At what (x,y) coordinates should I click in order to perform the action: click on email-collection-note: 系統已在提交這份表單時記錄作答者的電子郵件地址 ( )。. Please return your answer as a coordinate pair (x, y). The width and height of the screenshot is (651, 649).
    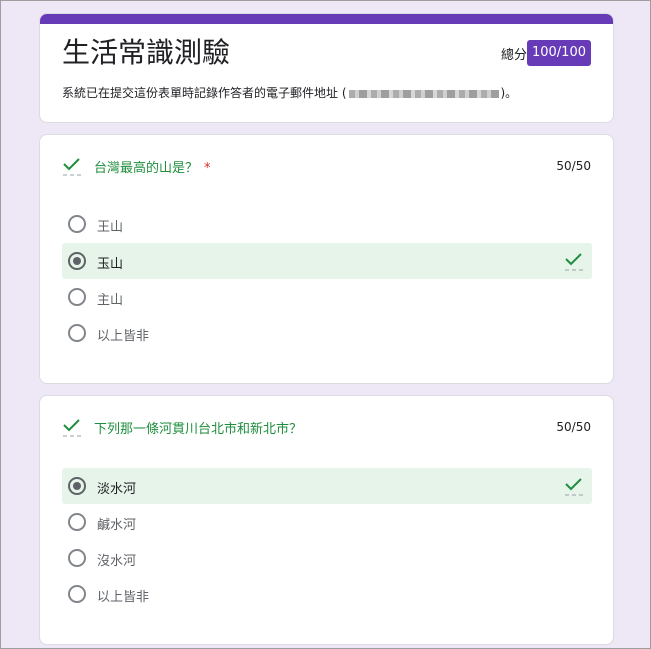
    Looking at the image, I should click on (289, 92).